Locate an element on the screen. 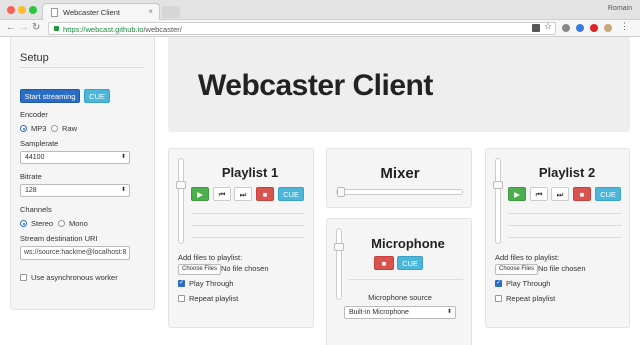 The width and height of the screenshot is (640, 345). bitrate-label: Bitrate is located at coordinates (31, 176).